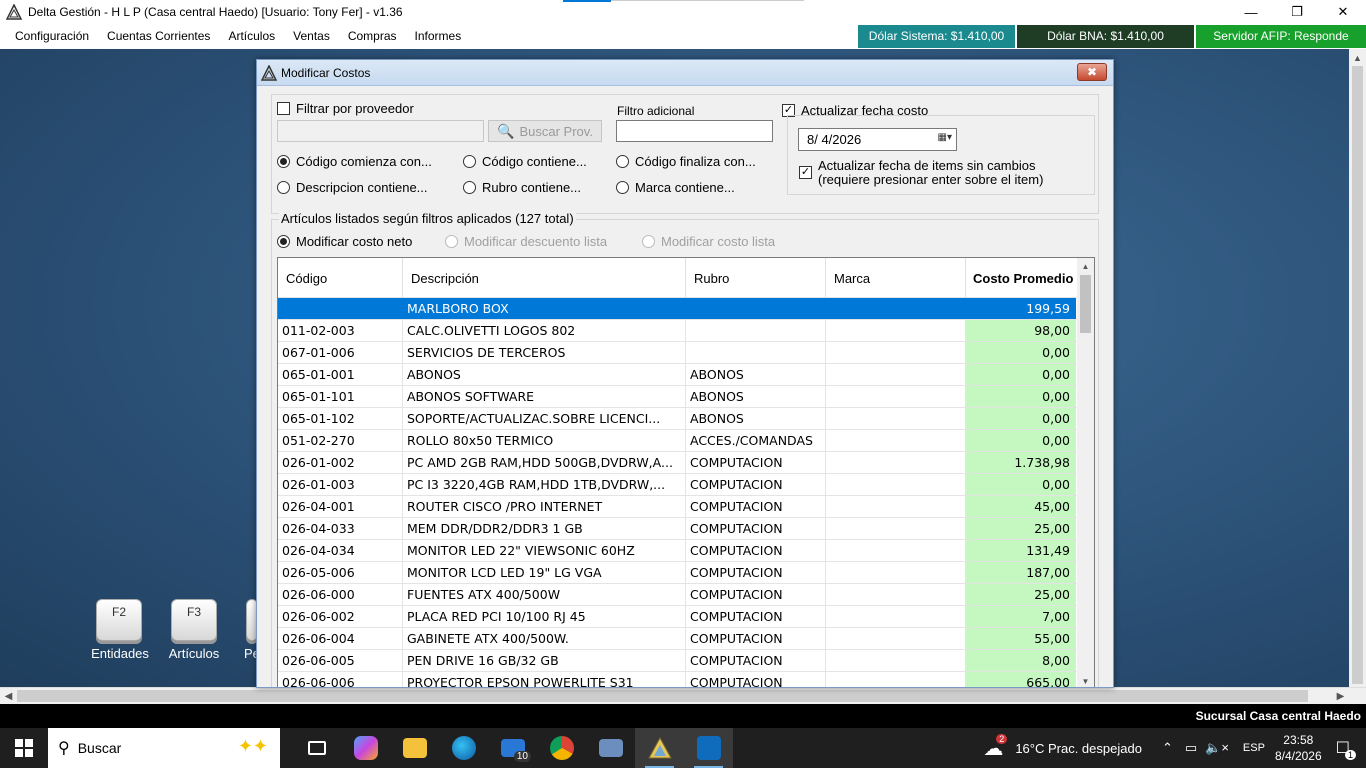 The height and width of the screenshot is (768, 1366). I want to click on radio-selected-icon, so click(283, 241).